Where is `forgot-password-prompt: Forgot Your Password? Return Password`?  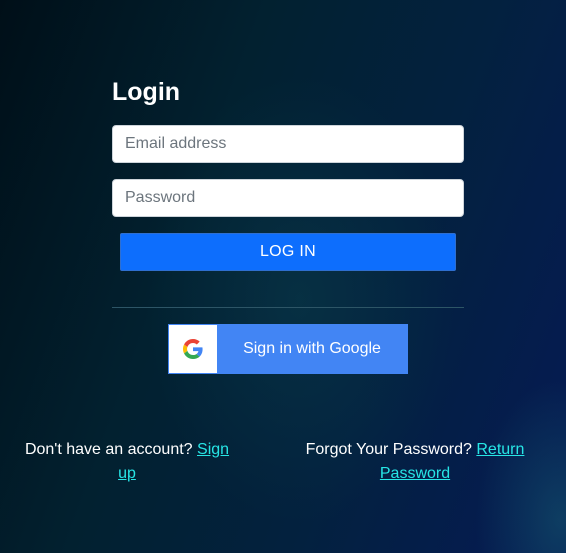
forgot-password-prompt: Forgot Your Password? Return Password is located at coordinates (415, 462).